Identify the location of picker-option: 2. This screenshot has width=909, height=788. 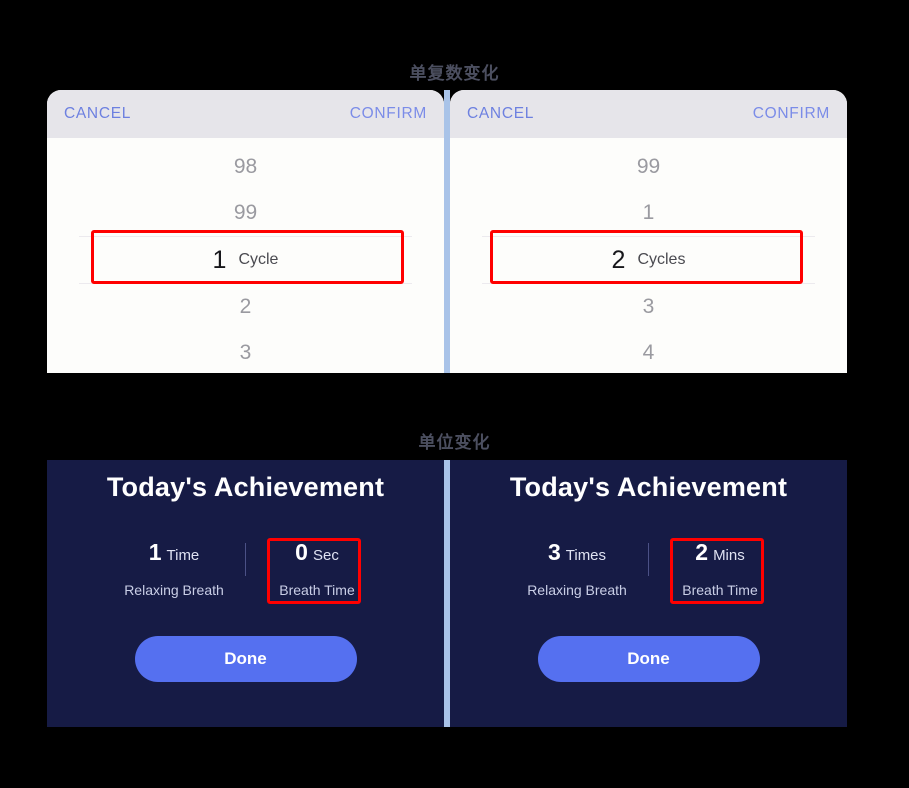
(245, 307).